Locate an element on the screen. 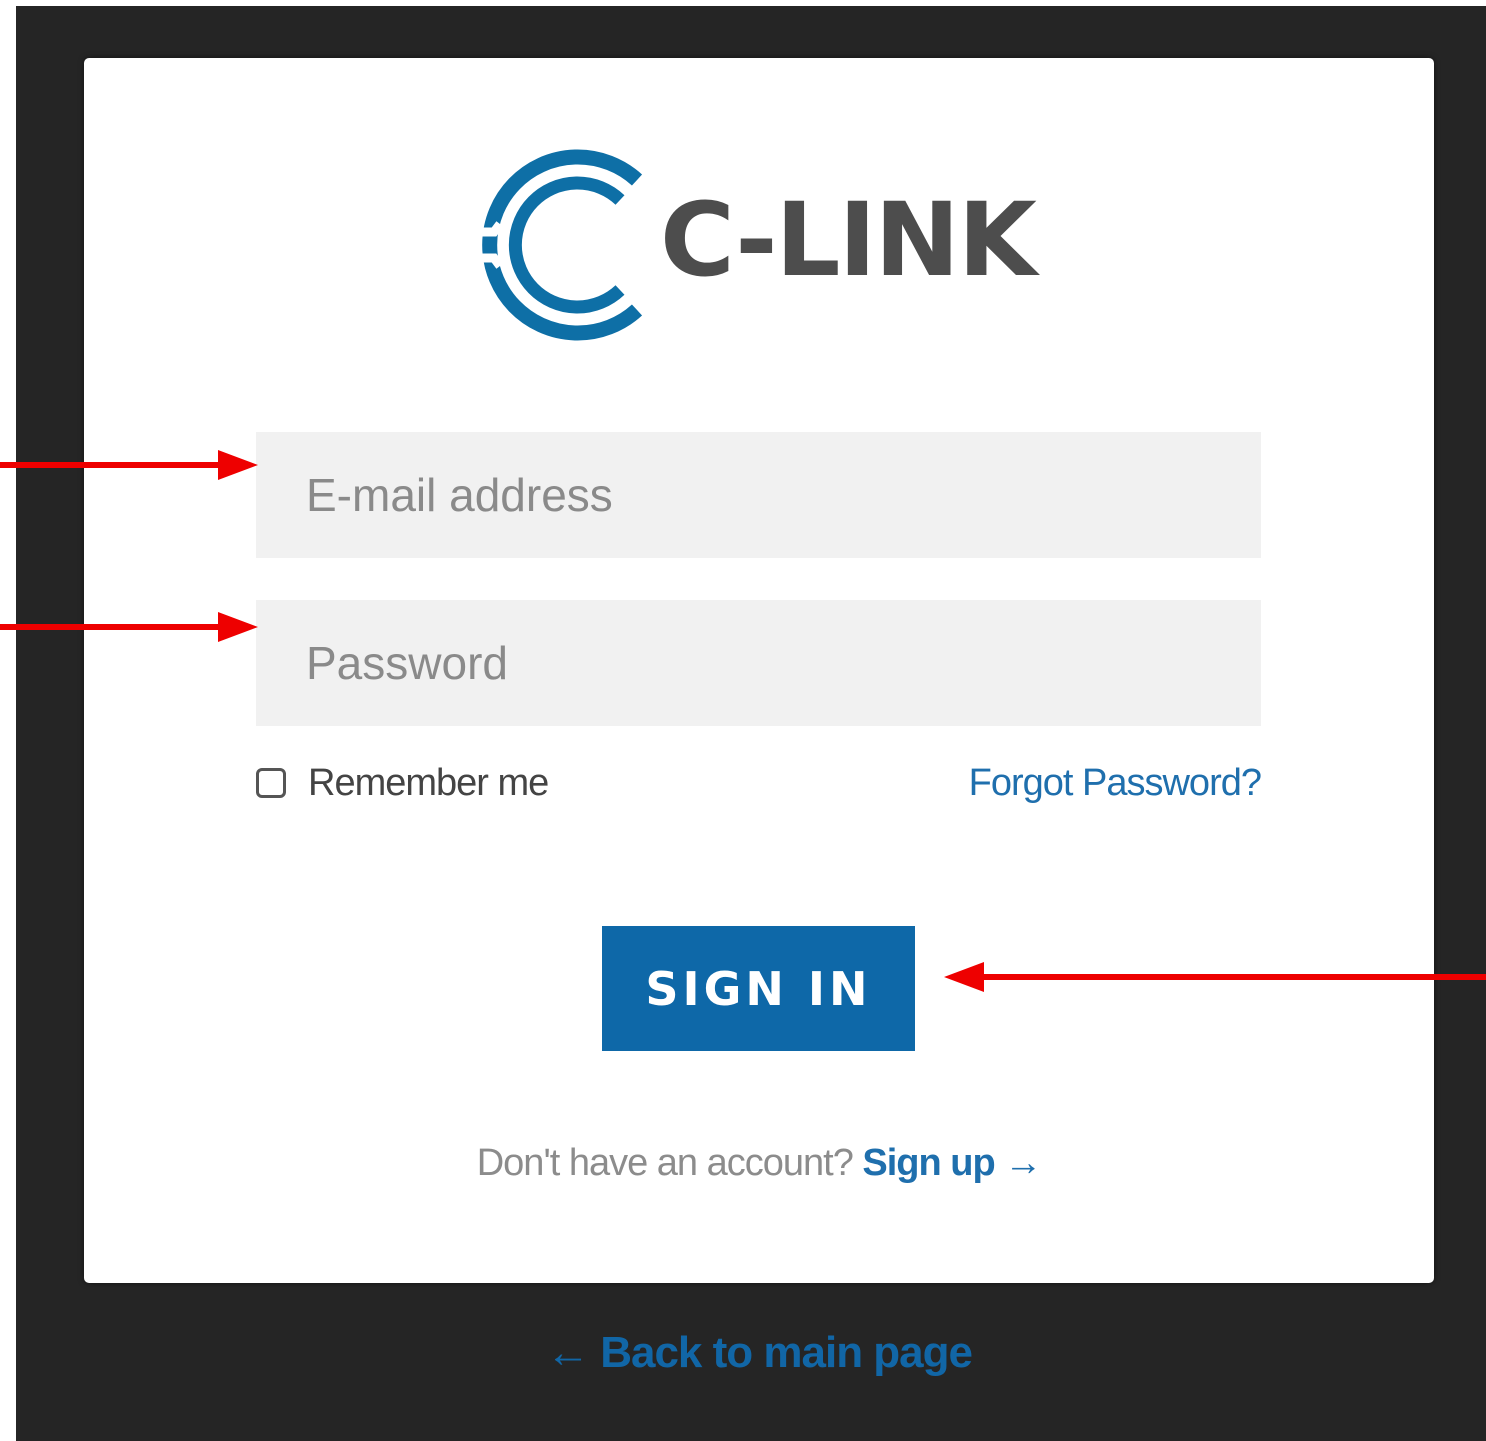  sign-up-link: Sign up → is located at coordinates (952, 1163).